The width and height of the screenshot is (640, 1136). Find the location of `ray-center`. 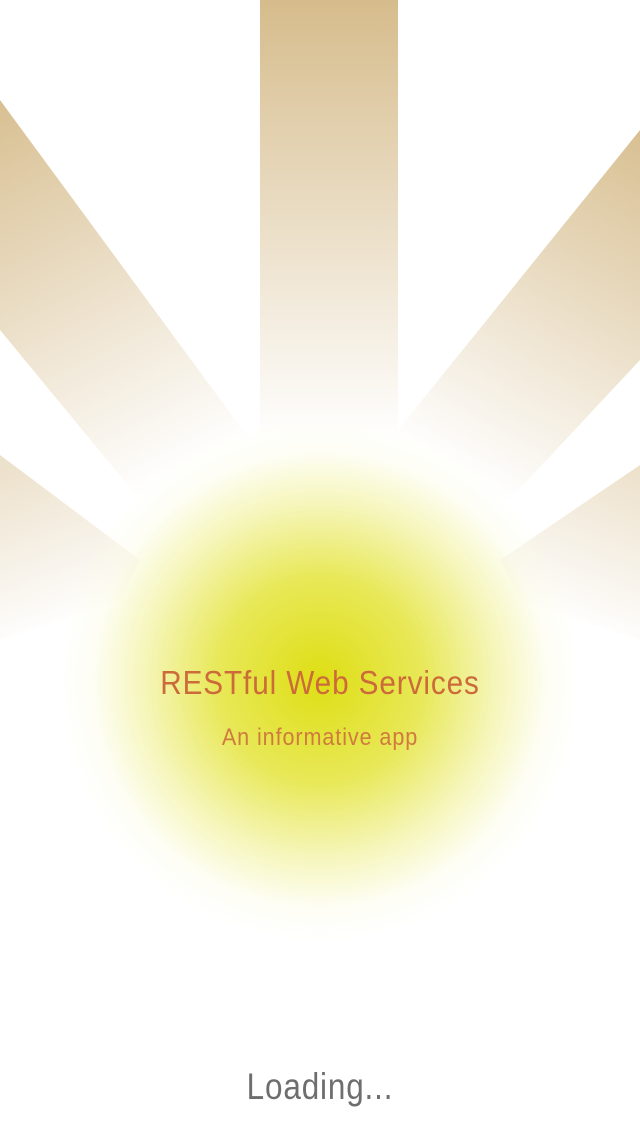

ray-center is located at coordinates (329, 220).